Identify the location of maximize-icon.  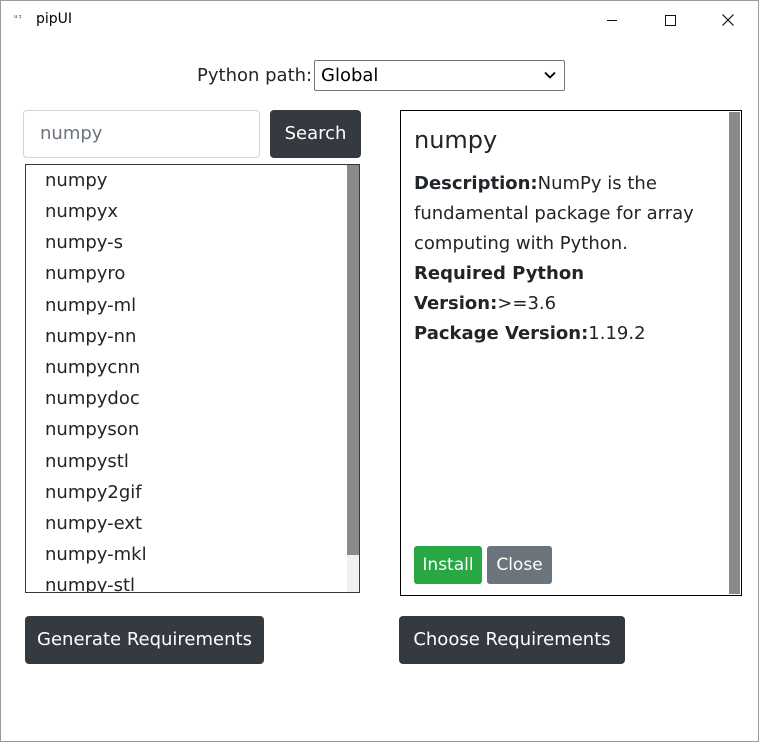
(670, 20).